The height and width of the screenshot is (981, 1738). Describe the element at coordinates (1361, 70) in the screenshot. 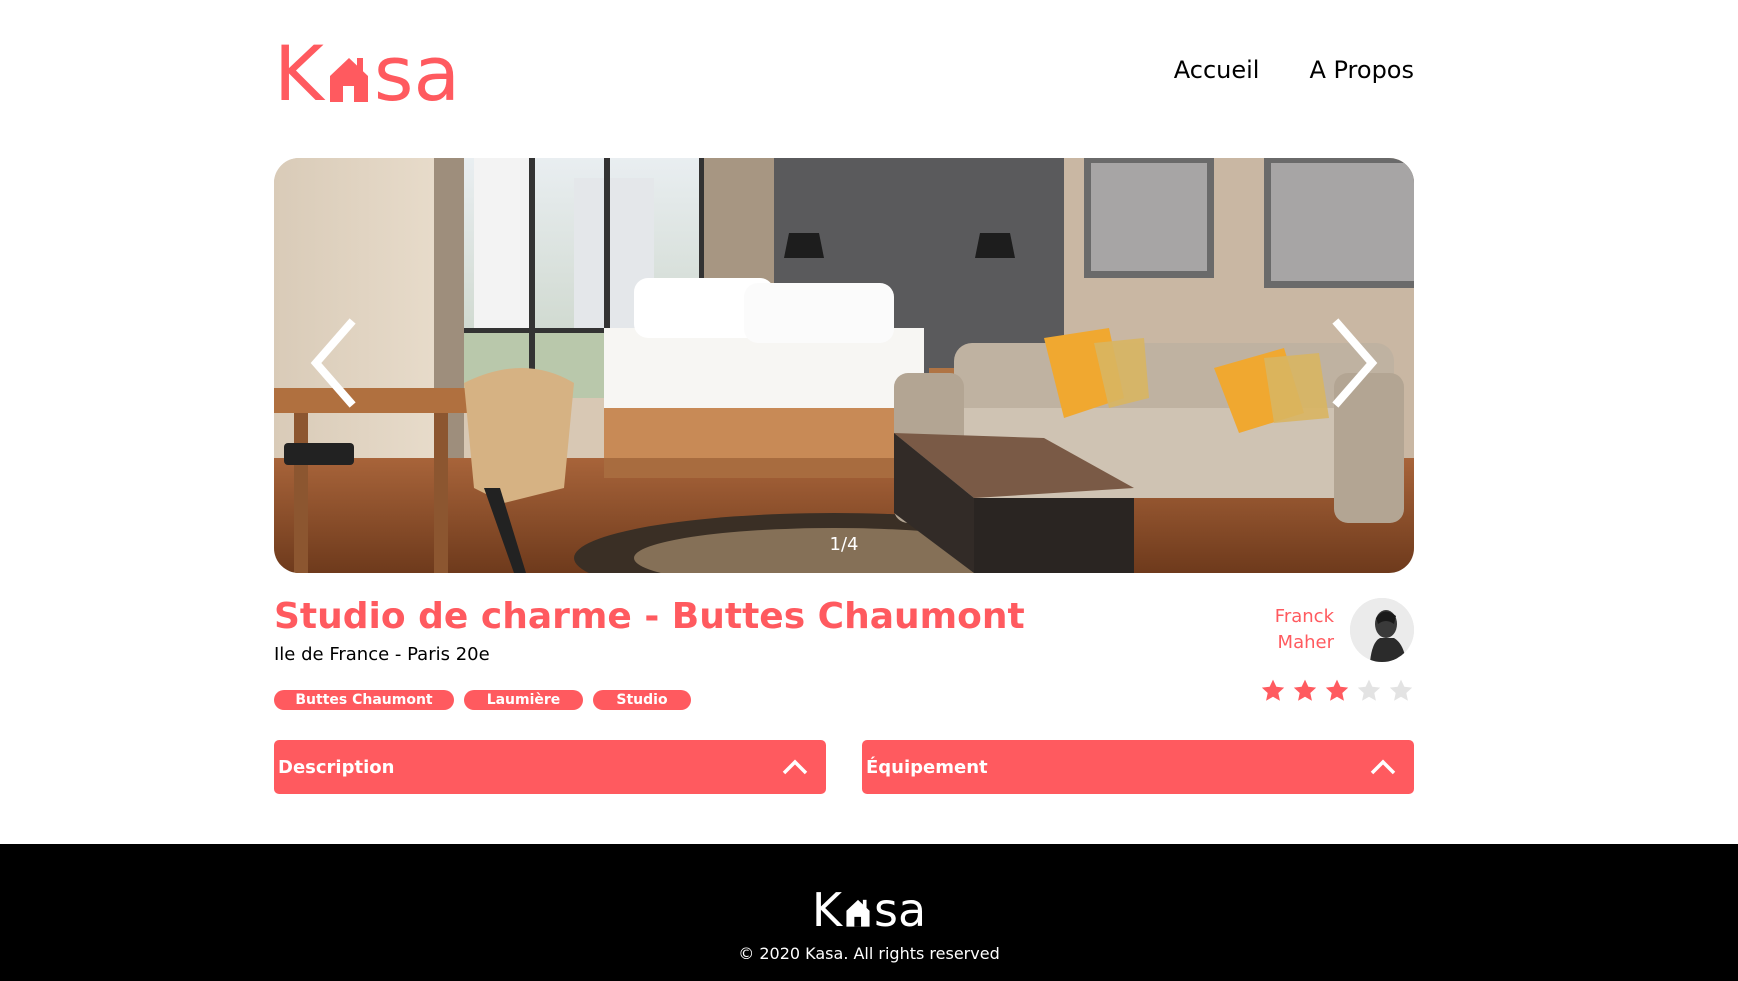

I see `nav-link-about: A Propos` at that location.